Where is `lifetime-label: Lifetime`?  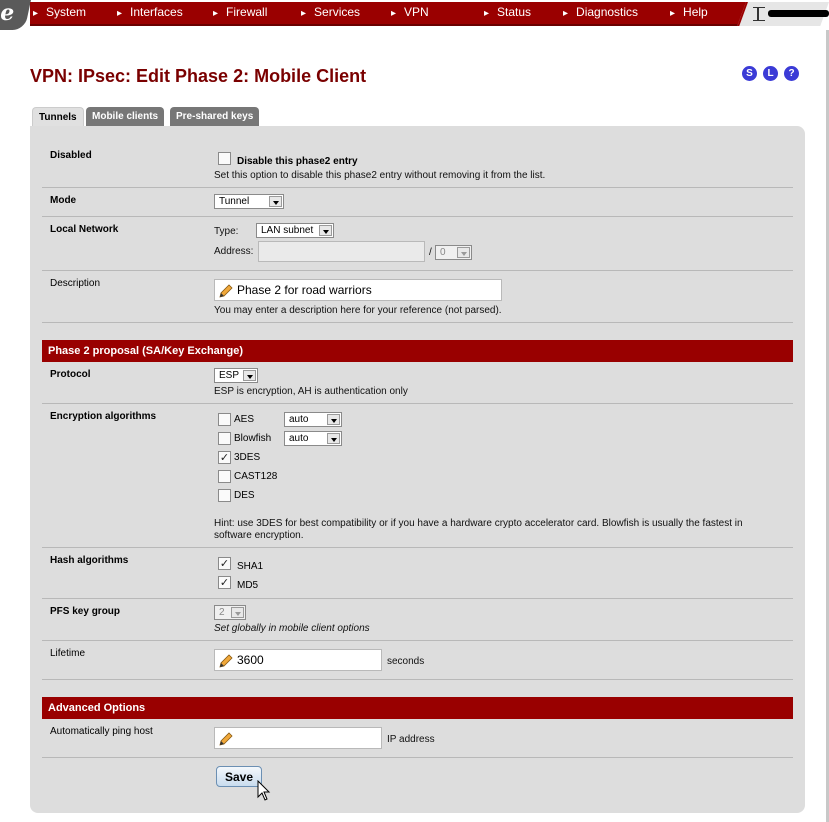
lifetime-label: Lifetime is located at coordinates (68, 653).